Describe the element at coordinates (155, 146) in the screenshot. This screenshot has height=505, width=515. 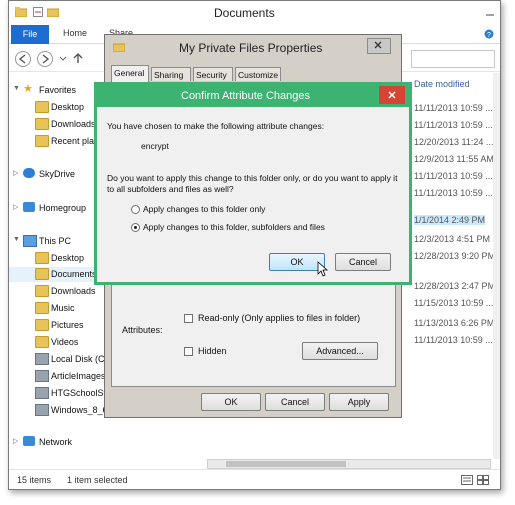
I see `attribute-change: encrypt` at that location.